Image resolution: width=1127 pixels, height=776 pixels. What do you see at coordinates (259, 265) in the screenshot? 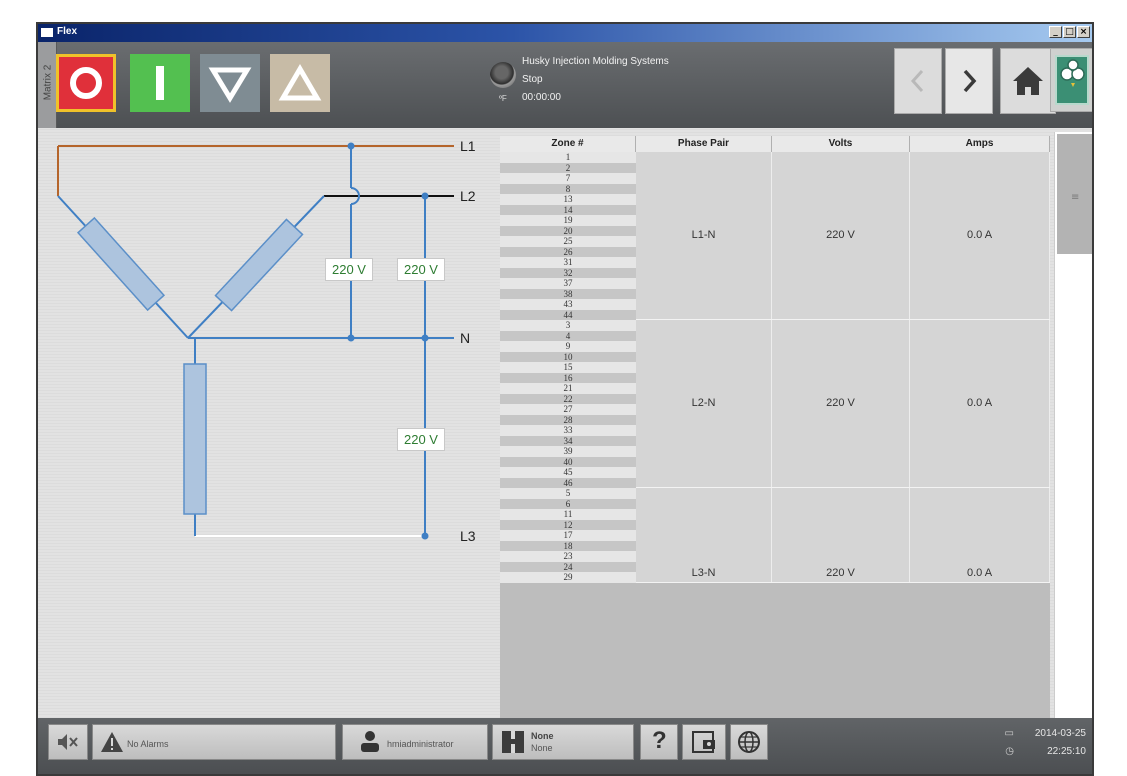
I see `heater-coil-l2` at bounding box center [259, 265].